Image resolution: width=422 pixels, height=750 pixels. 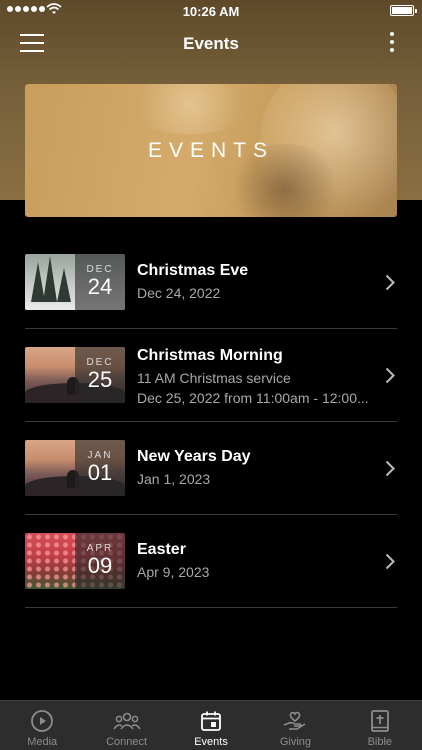 What do you see at coordinates (211, 561) in the screenshot?
I see `event-row: APR 09 Easter Apr 9, 2023` at bounding box center [211, 561].